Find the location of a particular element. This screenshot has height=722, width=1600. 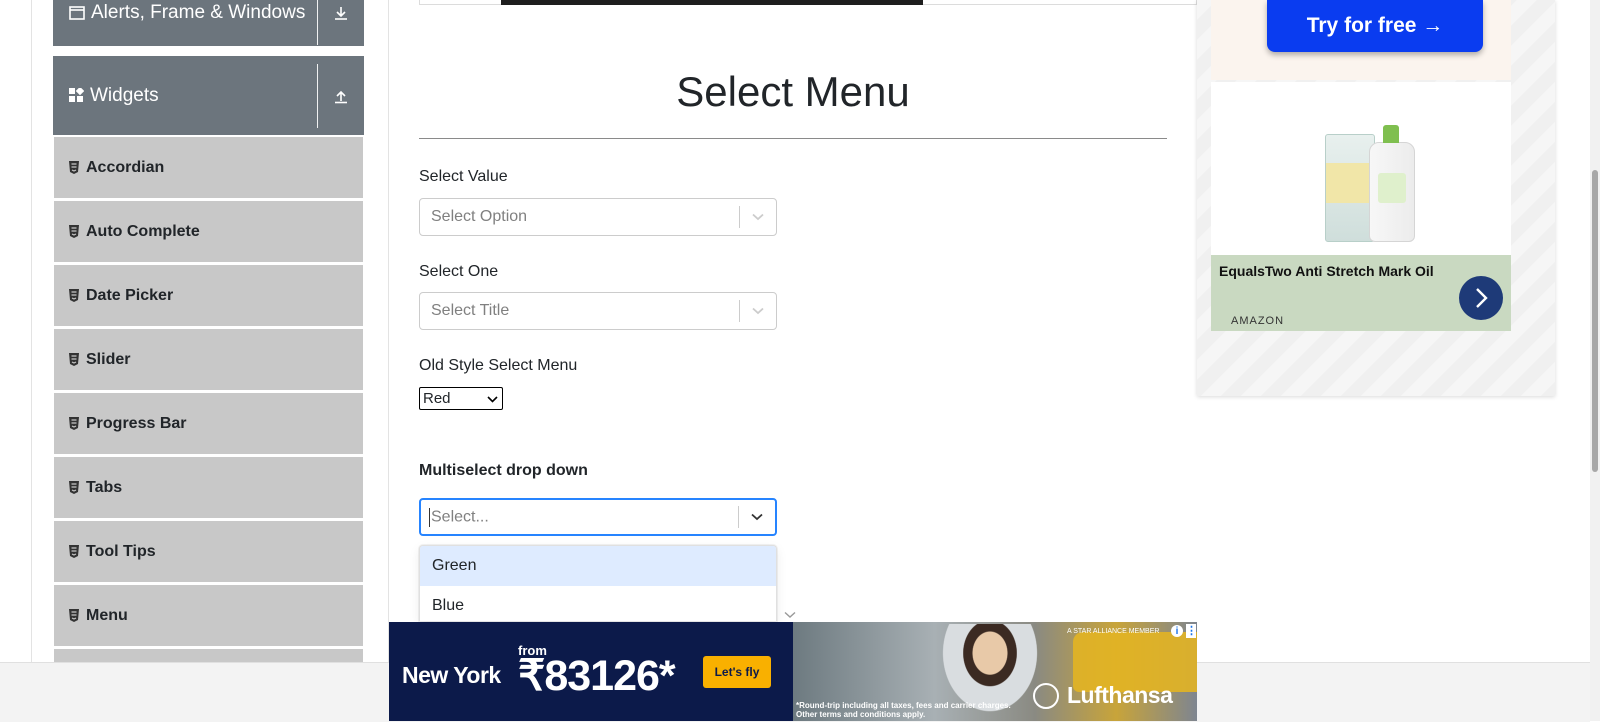

sidebar-group-title: Alerts, Frame & Windows is located at coordinates (198, 12).